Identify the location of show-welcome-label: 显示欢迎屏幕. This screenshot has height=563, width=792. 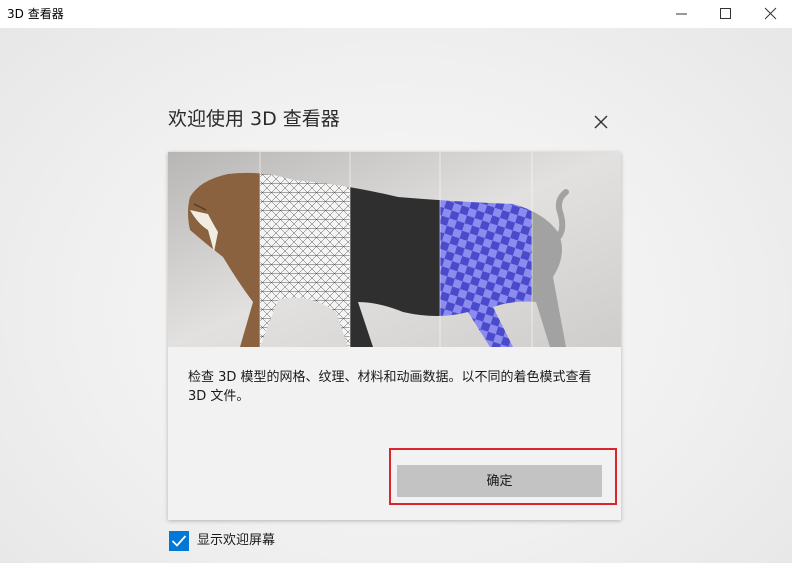
(236, 541).